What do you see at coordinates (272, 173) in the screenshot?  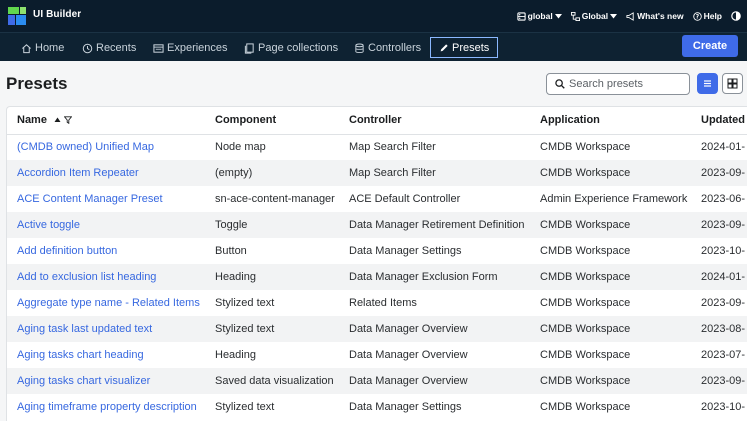 I see `component-cell: (empty)` at bounding box center [272, 173].